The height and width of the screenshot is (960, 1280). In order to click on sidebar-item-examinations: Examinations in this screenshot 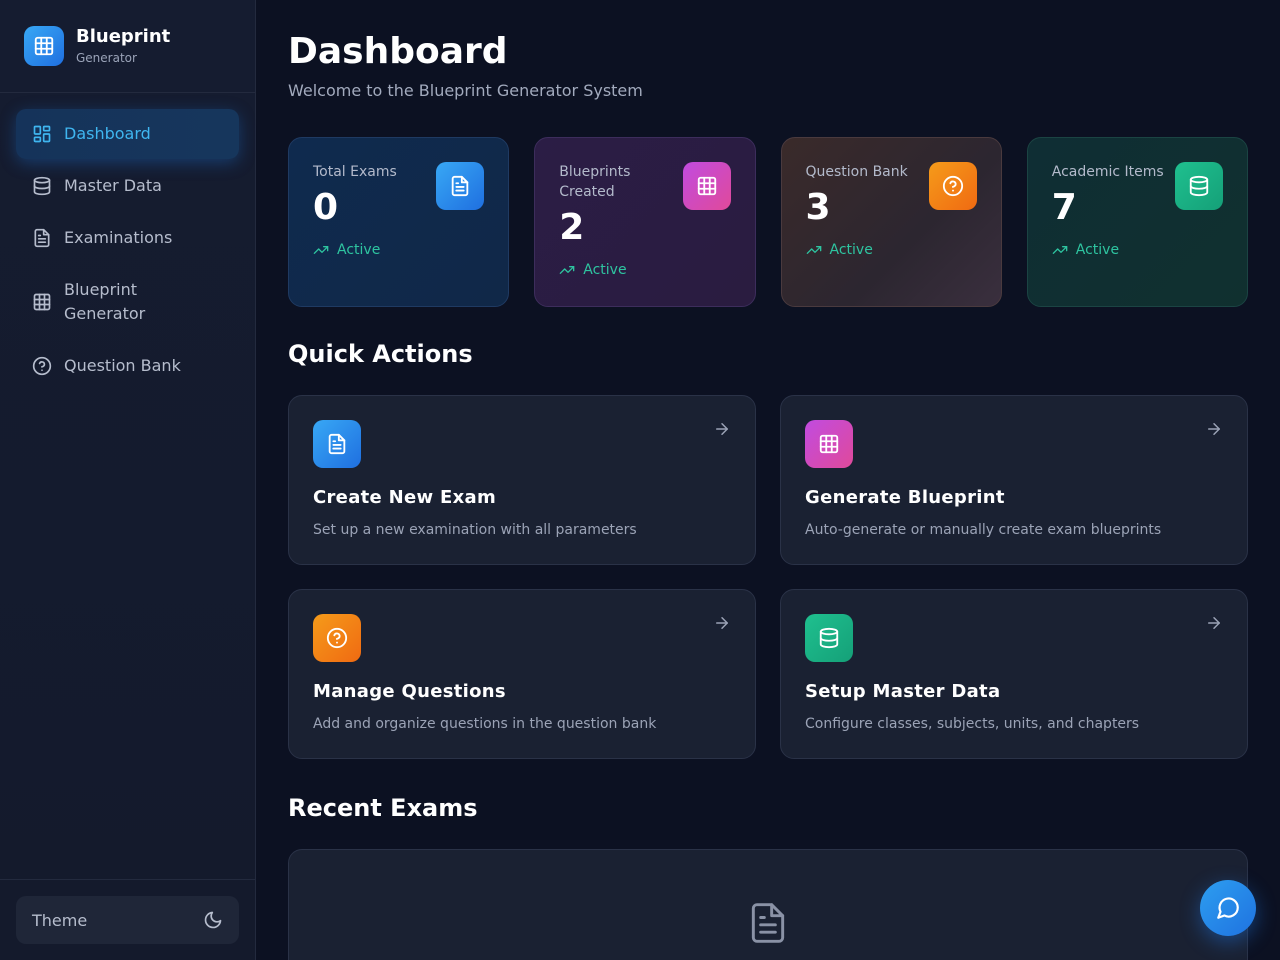, I will do `click(127, 238)`.